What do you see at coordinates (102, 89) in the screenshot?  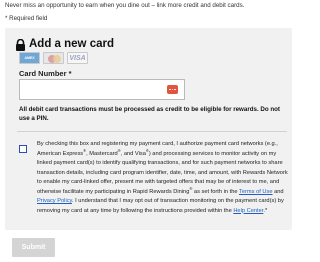 I see `card-number-input` at bounding box center [102, 89].